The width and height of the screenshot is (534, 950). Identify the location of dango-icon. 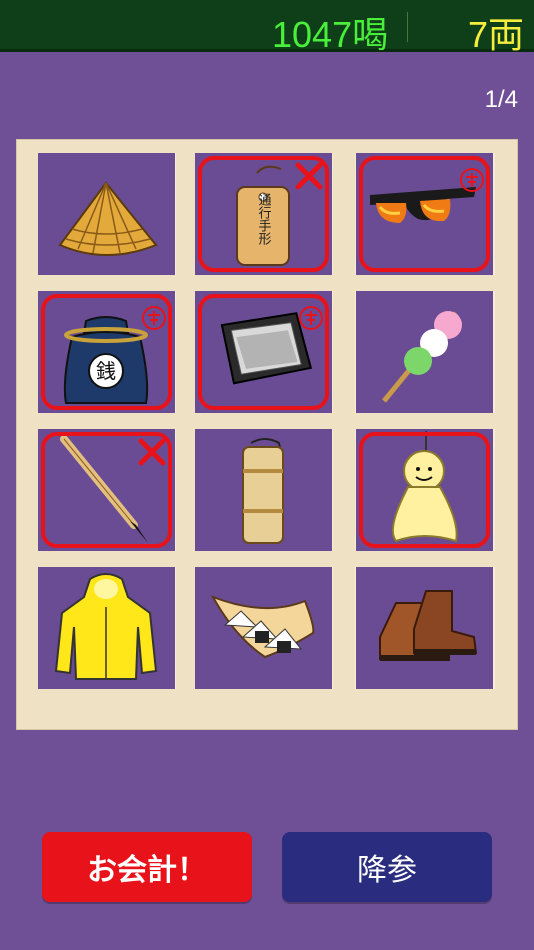
(422, 357).